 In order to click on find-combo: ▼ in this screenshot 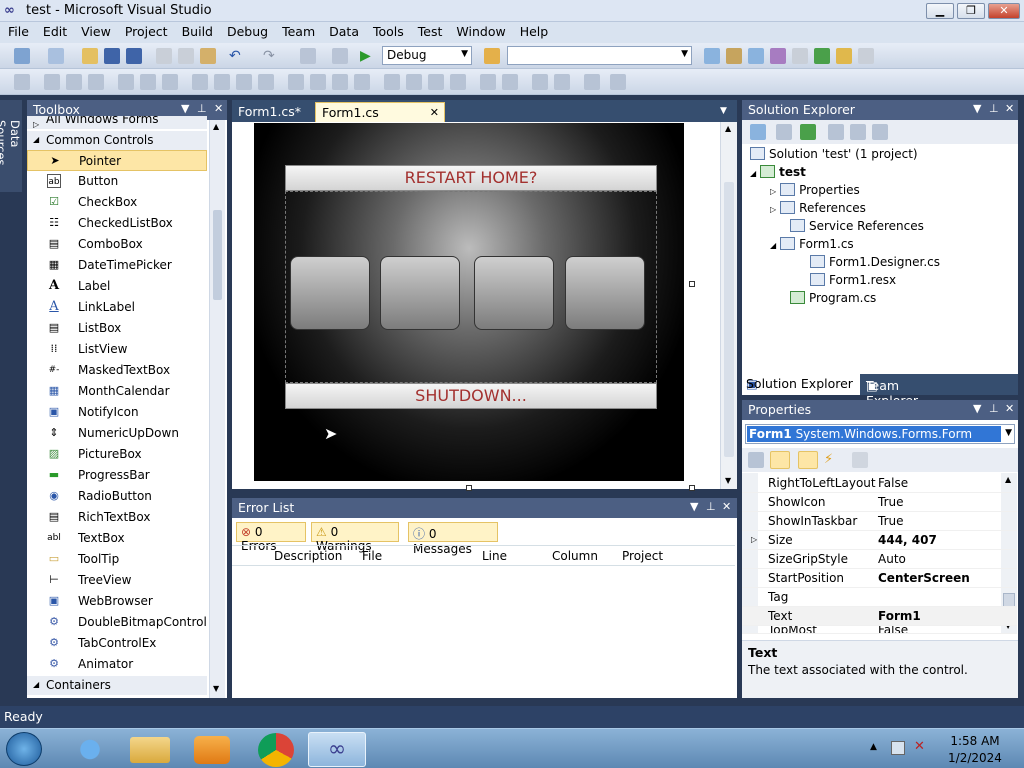, I will do `click(599, 55)`.